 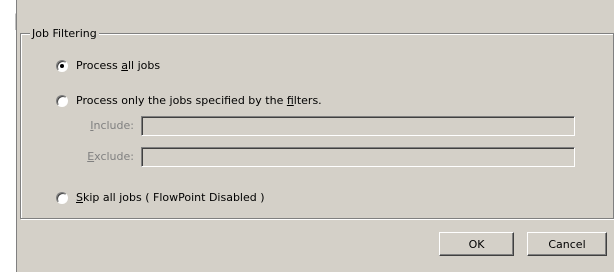 What do you see at coordinates (358, 157) in the screenshot?
I see `exclude-field` at bounding box center [358, 157].